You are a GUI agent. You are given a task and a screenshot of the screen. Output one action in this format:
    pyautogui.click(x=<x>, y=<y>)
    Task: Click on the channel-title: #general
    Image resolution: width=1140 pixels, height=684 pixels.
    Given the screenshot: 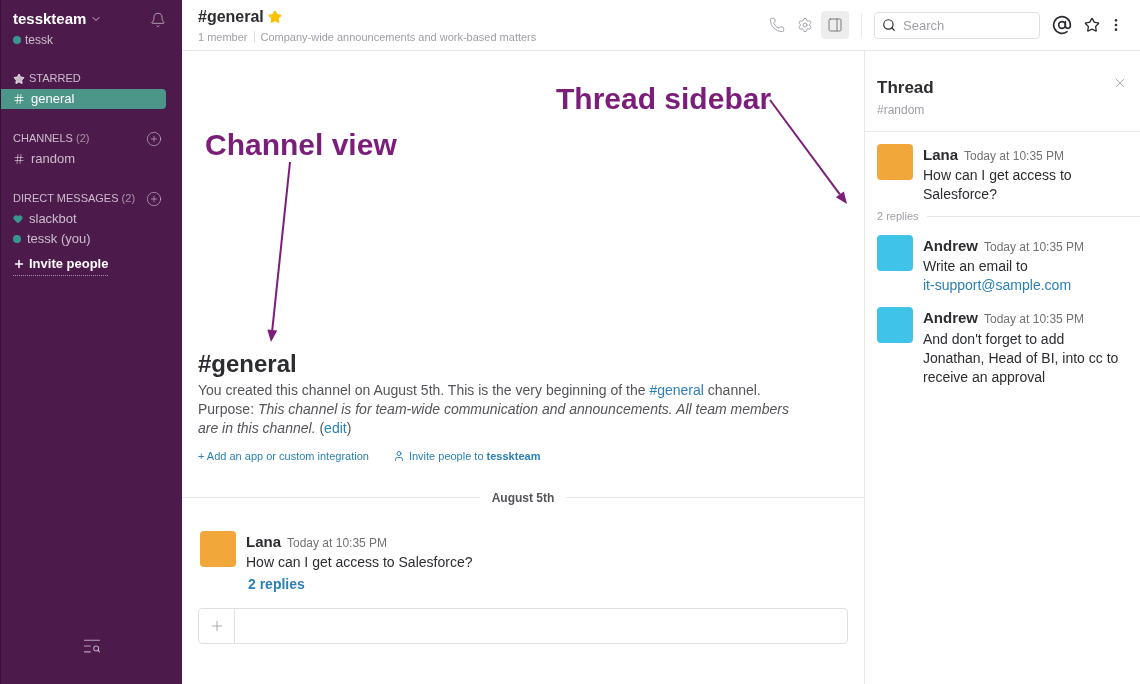 What is the action you would take?
    pyautogui.click(x=231, y=16)
    